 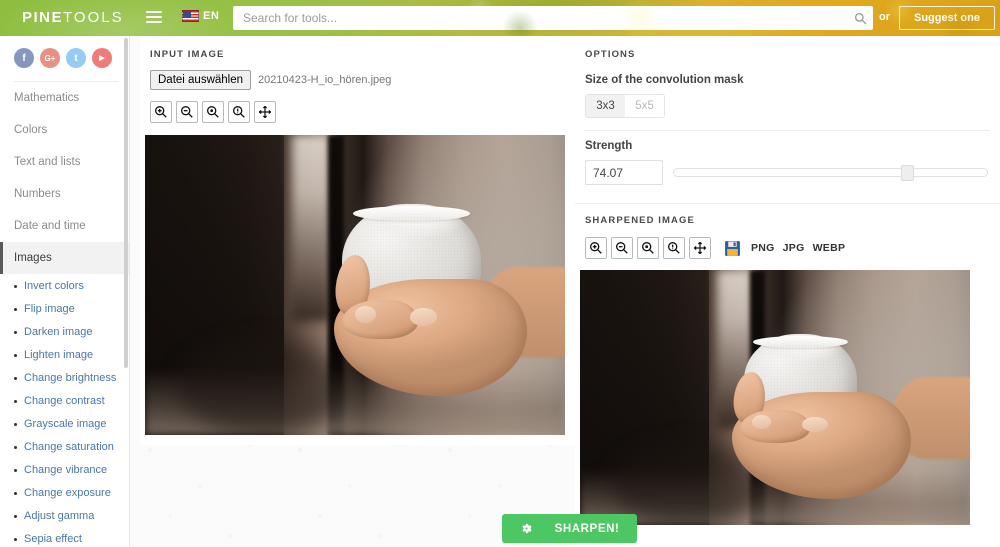 I want to click on top-header: PINETOOLS EN or Suggest one, so click(x=500, y=18).